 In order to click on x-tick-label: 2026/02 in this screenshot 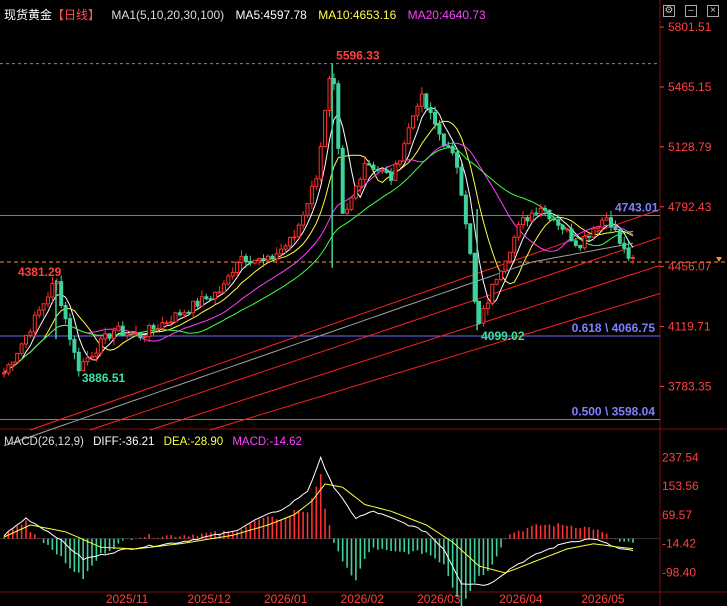, I will do `click(363, 599)`.